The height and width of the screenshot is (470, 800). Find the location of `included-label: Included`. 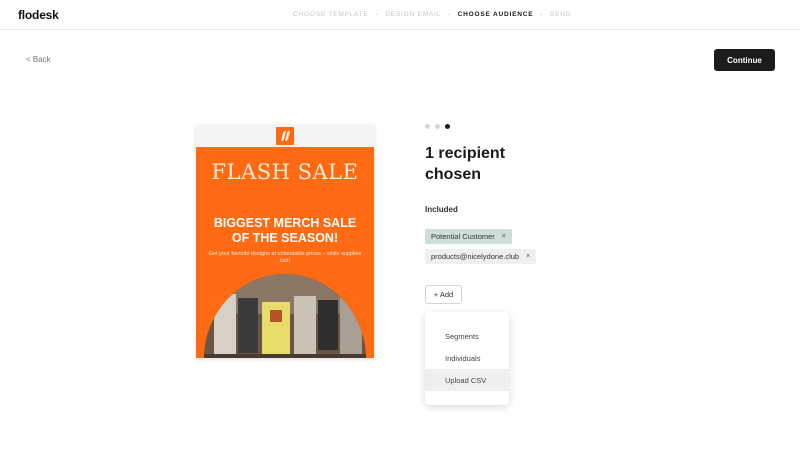

included-label: Included is located at coordinates (441, 209).